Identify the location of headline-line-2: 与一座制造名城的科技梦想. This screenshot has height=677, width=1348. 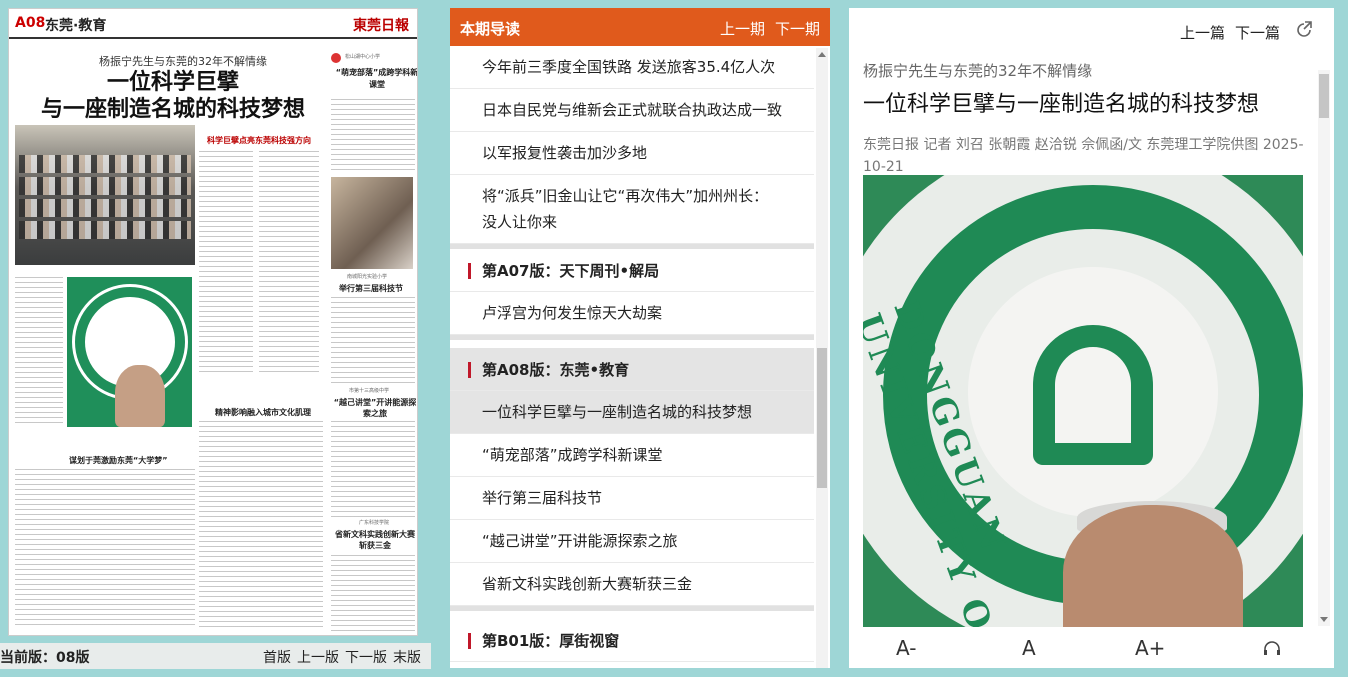
(172, 109).